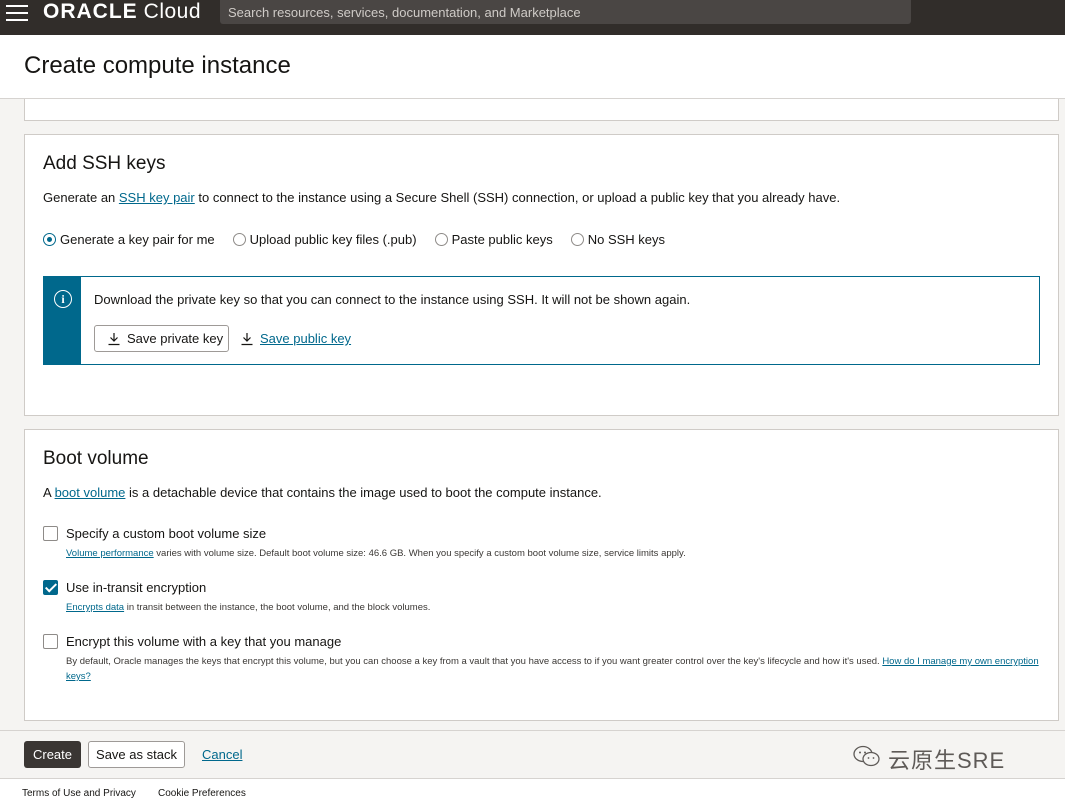 The width and height of the screenshot is (1065, 805). I want to click on save-private-key-button: Save private key, so click(161, 338).